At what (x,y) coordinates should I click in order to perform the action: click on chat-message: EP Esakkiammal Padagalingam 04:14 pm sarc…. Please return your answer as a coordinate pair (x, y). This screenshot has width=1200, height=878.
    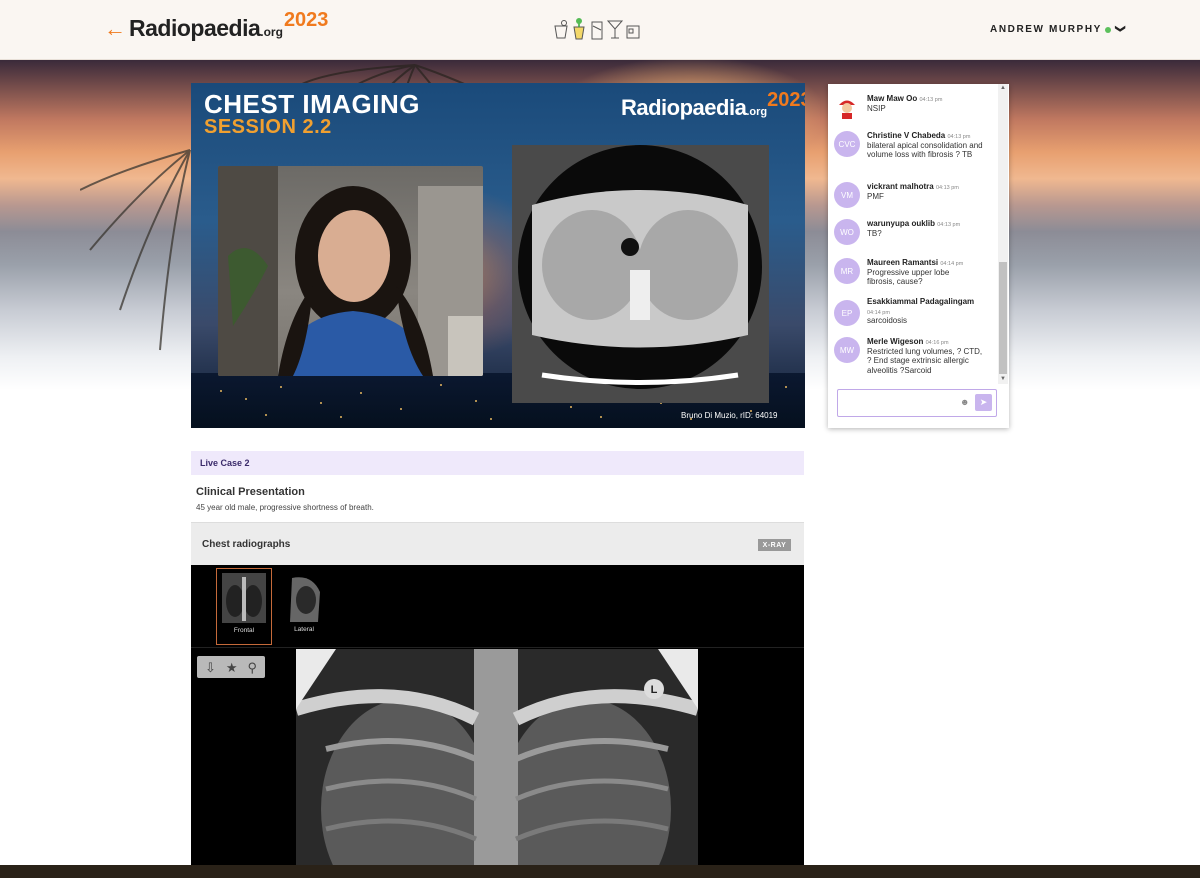
    Looking at the image, I should click on (914, 311).